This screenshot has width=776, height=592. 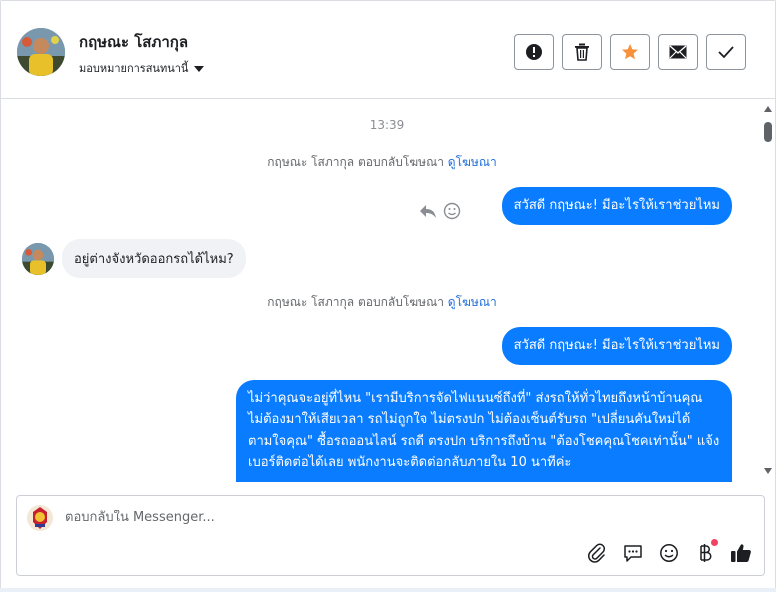 I want to click on contact-name: กฤษณะ โสภากุล, so click(x=133, y=42).